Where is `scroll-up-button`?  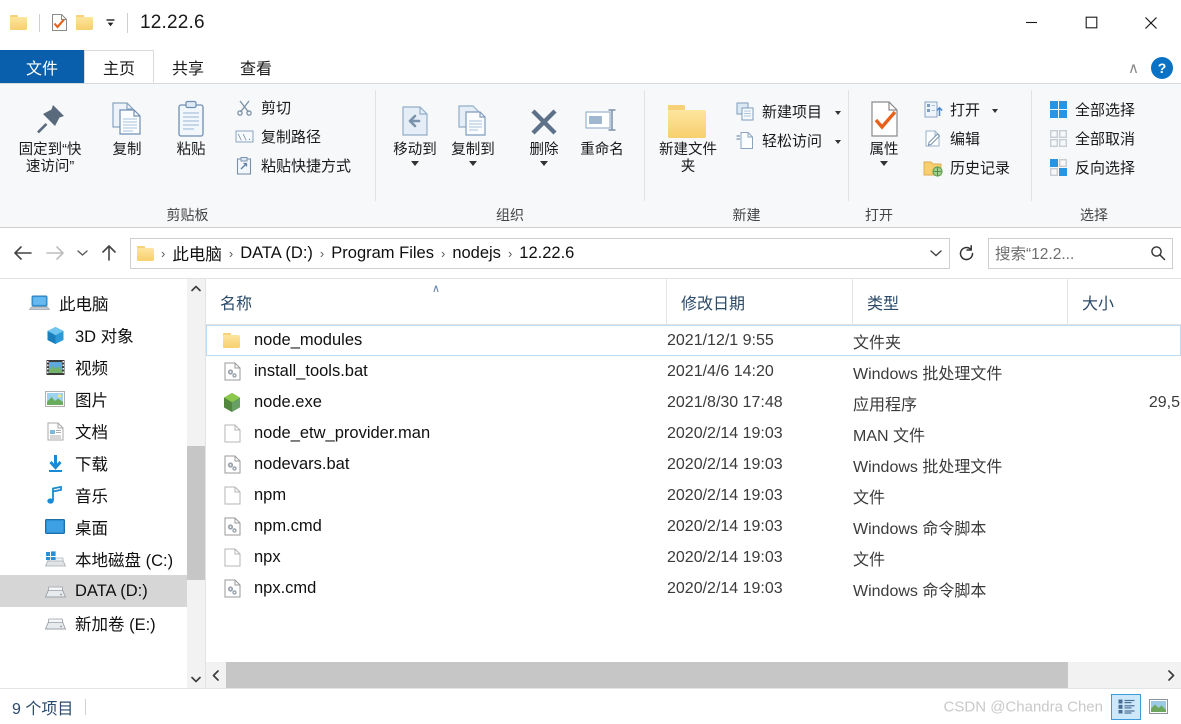
scroll-up-button is located at coordinates (196, 288).